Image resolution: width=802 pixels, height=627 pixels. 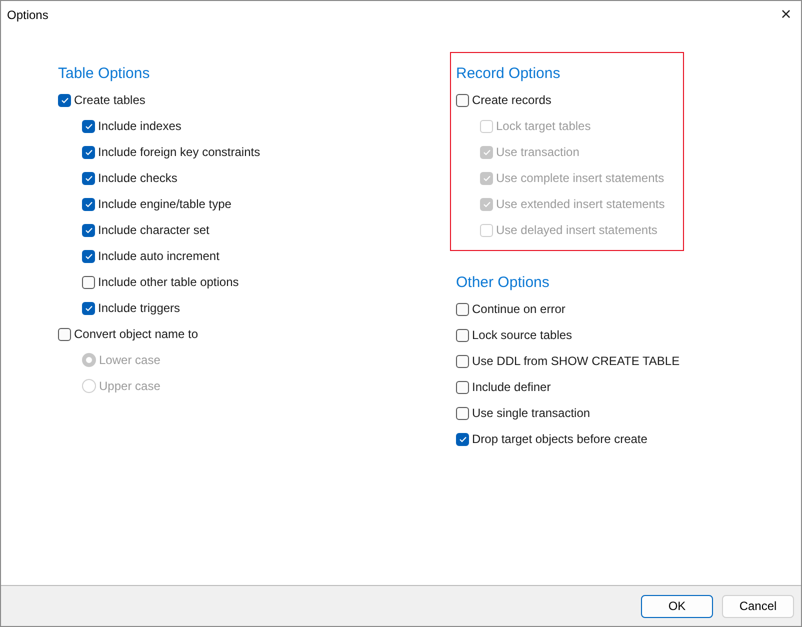 What do you see at coordinates (508, 74) in the screenshot?
I see `section-heading: Record Options` at bounding box center [508, 74].